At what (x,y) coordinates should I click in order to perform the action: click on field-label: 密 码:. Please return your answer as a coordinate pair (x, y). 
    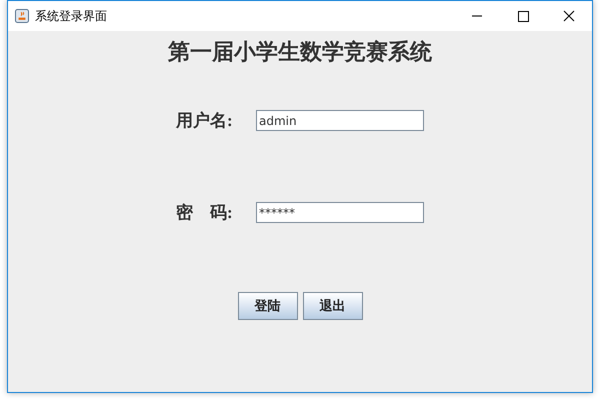
    Looking at the image, I should click on (205, 213).